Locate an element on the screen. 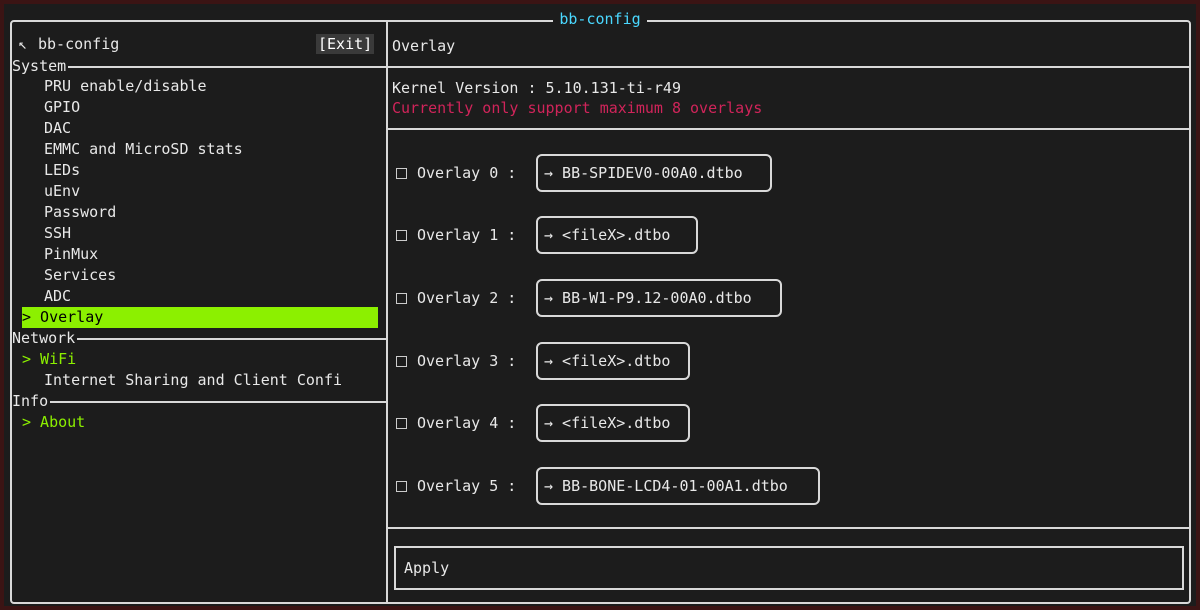 The width and height of the screenshot is (1200, 610). overlay-file-2: → BB-W1-P9.12-00A0.dtbo is located at coordinates (659, 298).